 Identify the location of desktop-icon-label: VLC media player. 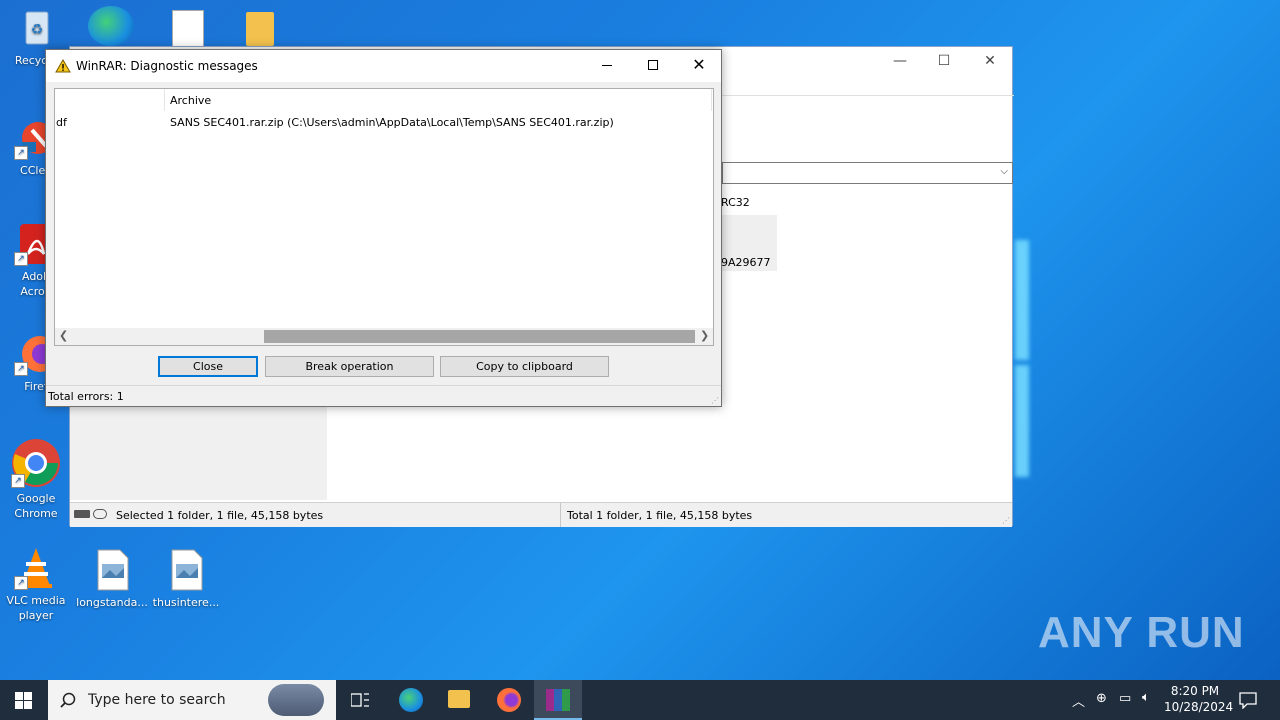
(36, 608).